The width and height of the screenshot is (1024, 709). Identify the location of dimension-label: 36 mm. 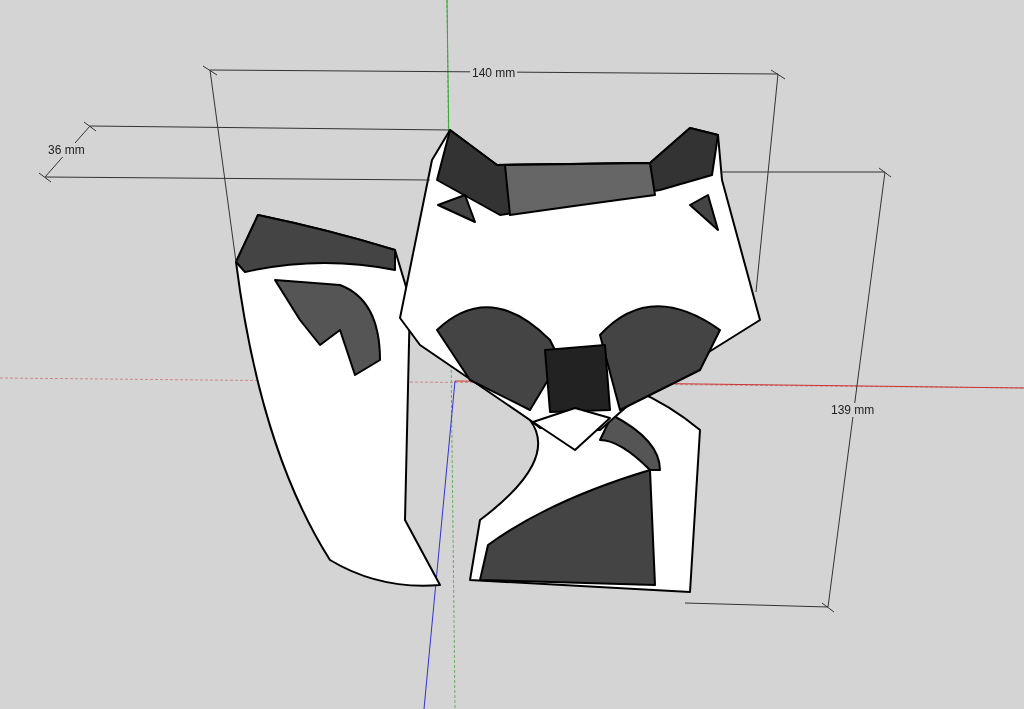
(66, 150).